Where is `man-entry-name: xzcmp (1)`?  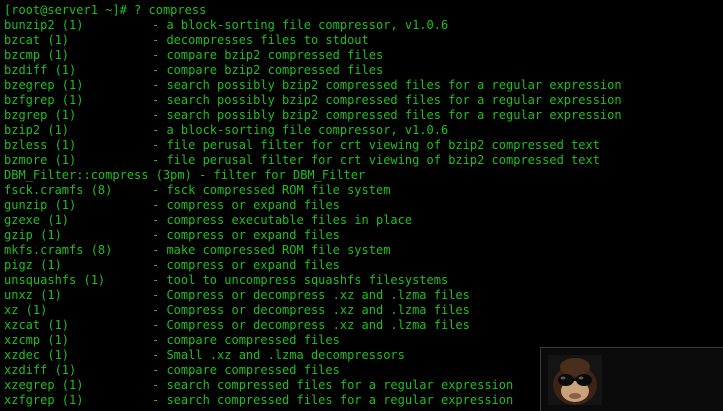 man-entry-name: xzcmp (1) is located at coordinates (37, 340).